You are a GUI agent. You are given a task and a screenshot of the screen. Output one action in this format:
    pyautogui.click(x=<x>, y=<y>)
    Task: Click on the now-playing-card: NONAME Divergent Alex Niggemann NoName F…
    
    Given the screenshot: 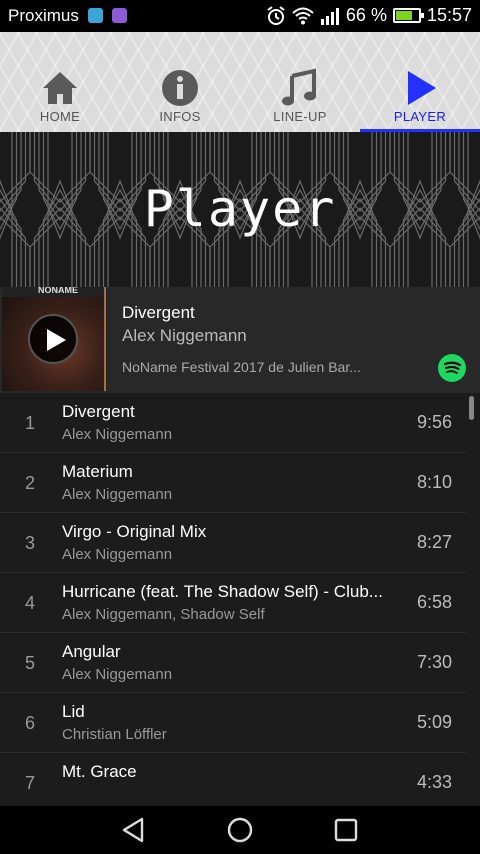 What is the action you would take?
    pyautogui.click(x=240, y=340)
    